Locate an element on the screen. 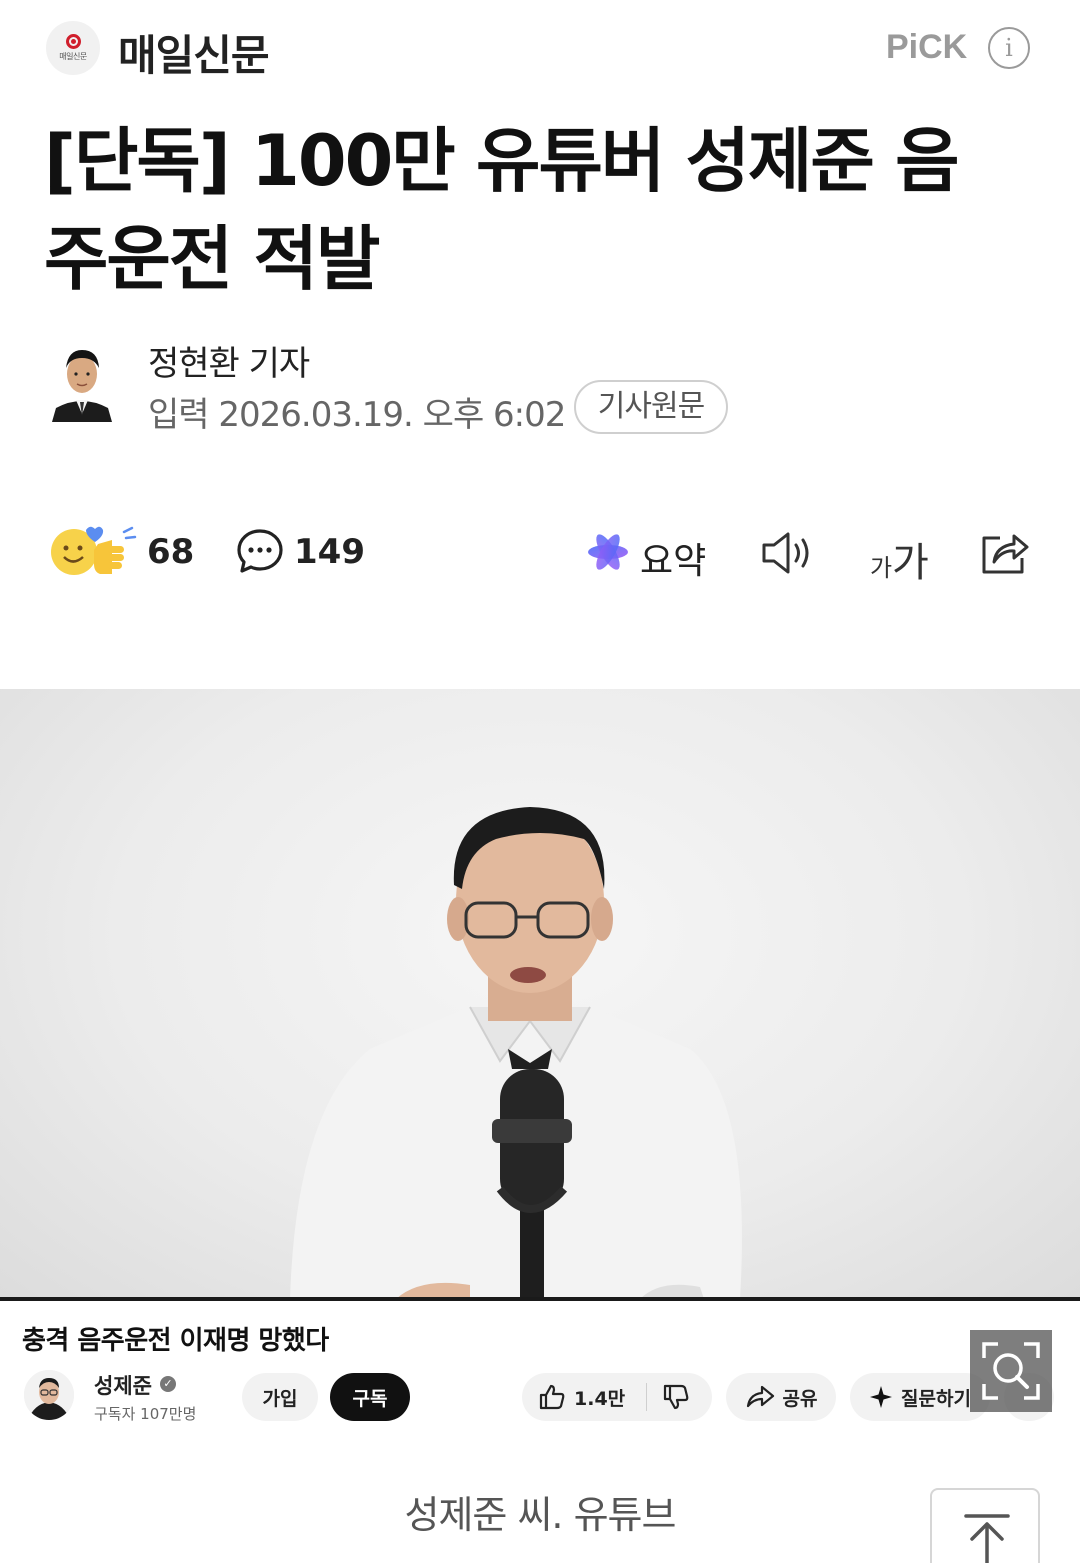  subscriber-count: 구독자 107만명 is located at coordinates (145, 1414).